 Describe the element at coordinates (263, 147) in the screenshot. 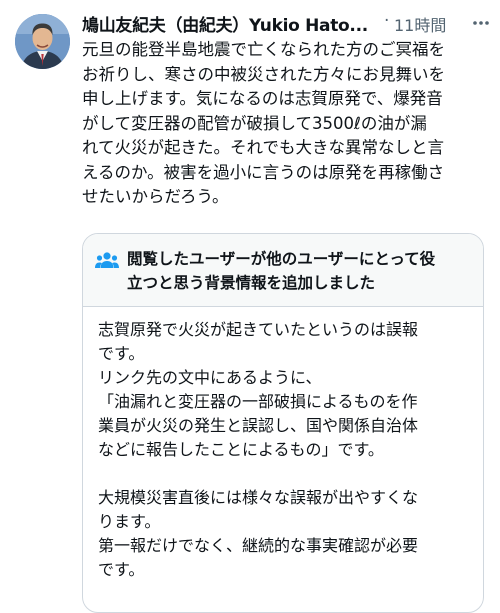

I see `tweet-text-line: れて火災が起きた。それでも大きな異常なしと言` at that location.